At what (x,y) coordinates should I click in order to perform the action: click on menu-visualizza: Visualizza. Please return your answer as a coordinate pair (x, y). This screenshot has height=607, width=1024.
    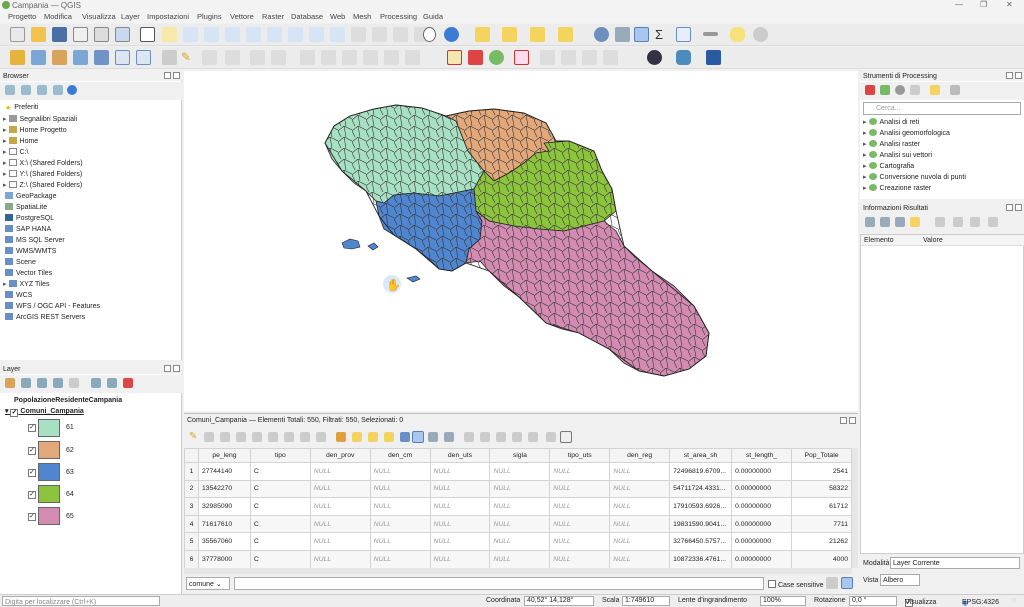
    Looking at the image, I should click on (99, 16).